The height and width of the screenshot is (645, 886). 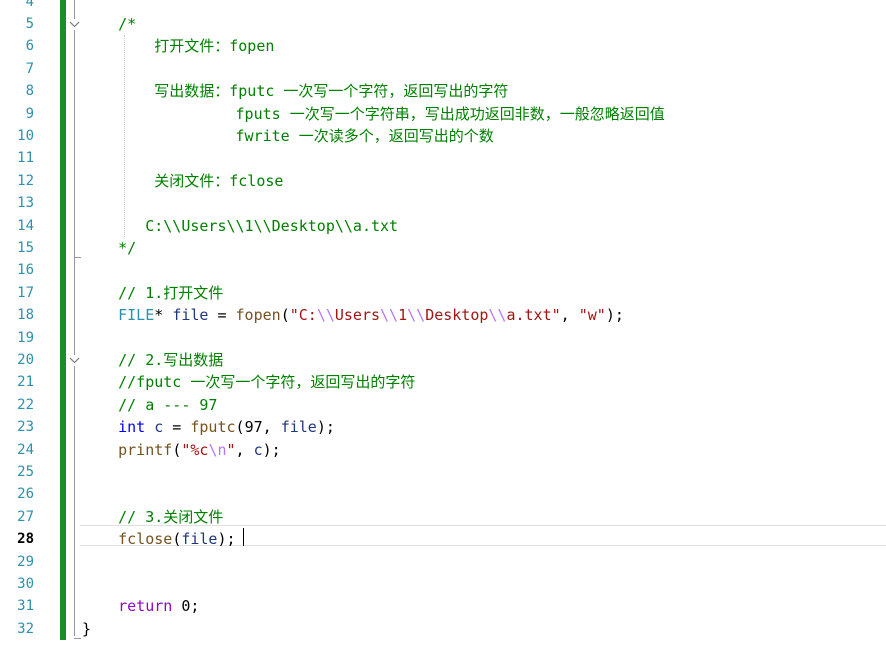 I want to click on line-number: 20, so click(x=25, y=359).